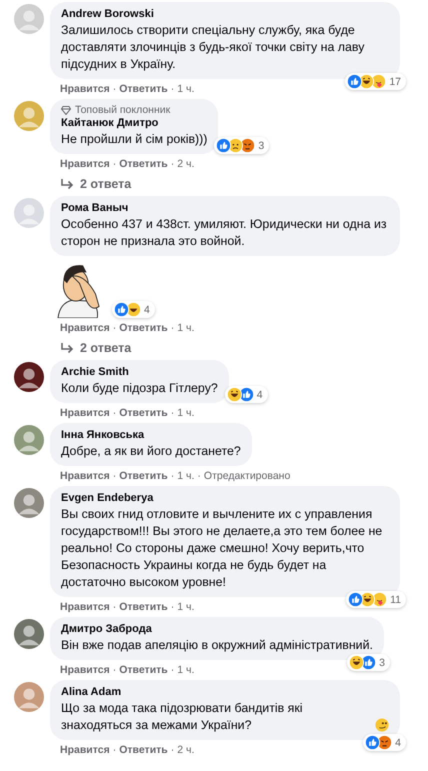 The height and width of the screenshot is (771, 428). What do you see at coordinates (182, 717) in the screenshot?
I see `comment-text: Що за мода така підозрювати бандитів які знаходяться за межами України?` at bounding box center [182, 717].